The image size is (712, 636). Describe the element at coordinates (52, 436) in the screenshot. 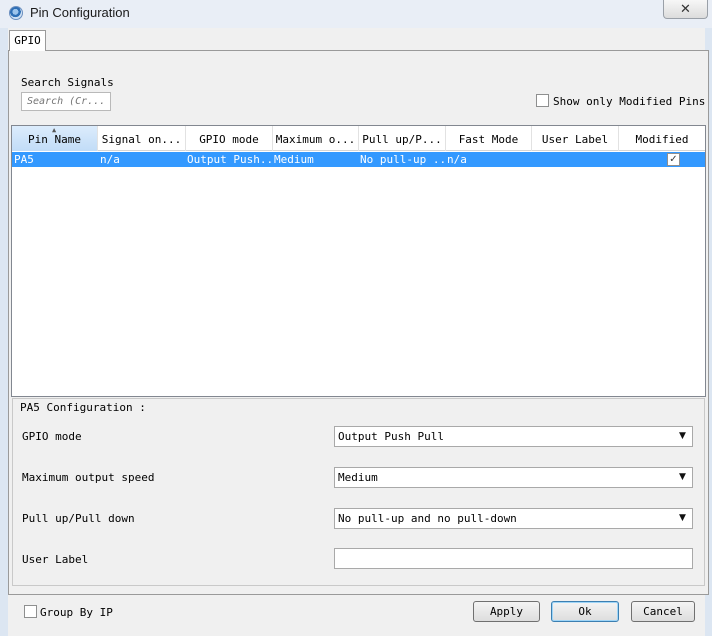

I see `gpio-mode-label: GPIO mode` at that location.